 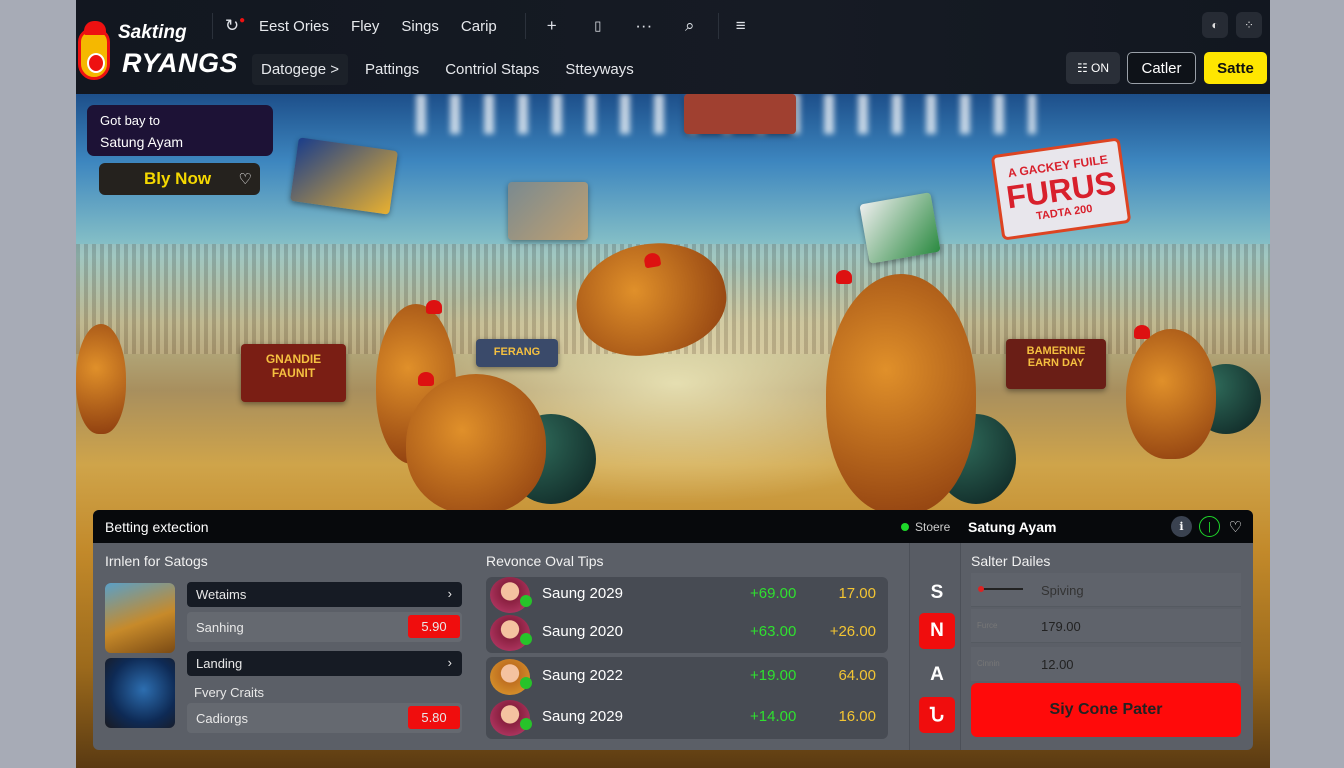 What do you see at coordinates (1011, 561) in the screenshot?
I see `section-heading: Salter Dailes` at bounding box center [1011, 561].